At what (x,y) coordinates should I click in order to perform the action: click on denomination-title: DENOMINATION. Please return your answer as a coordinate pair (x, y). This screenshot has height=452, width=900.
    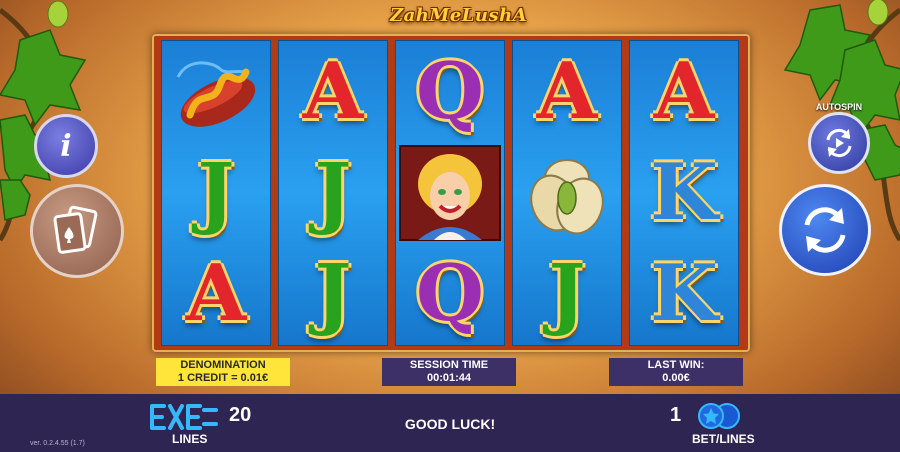
    Looking at the image, I should click on (223, 365).